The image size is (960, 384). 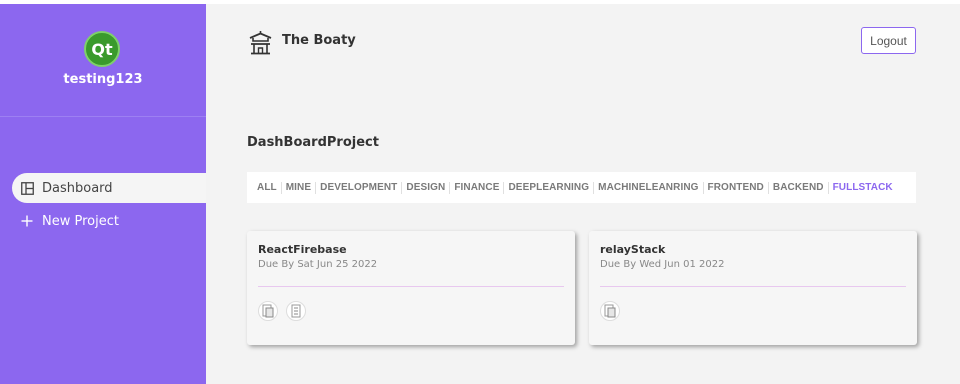 What do you see at coordinates (27, 221) in the screenshot?
I see `plus-icon` at bounding box center [27, 221].